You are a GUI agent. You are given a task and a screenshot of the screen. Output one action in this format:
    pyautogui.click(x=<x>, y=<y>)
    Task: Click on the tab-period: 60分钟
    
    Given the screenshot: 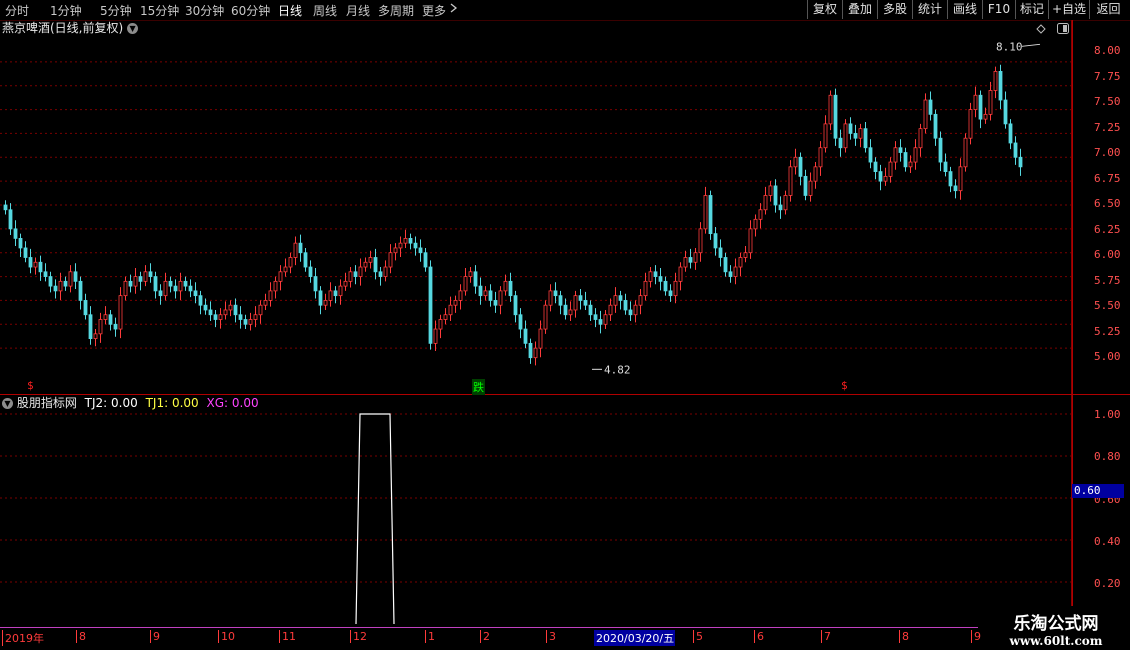 What is the action you would take?
    pyautogui.click(x=250, y=10)
    